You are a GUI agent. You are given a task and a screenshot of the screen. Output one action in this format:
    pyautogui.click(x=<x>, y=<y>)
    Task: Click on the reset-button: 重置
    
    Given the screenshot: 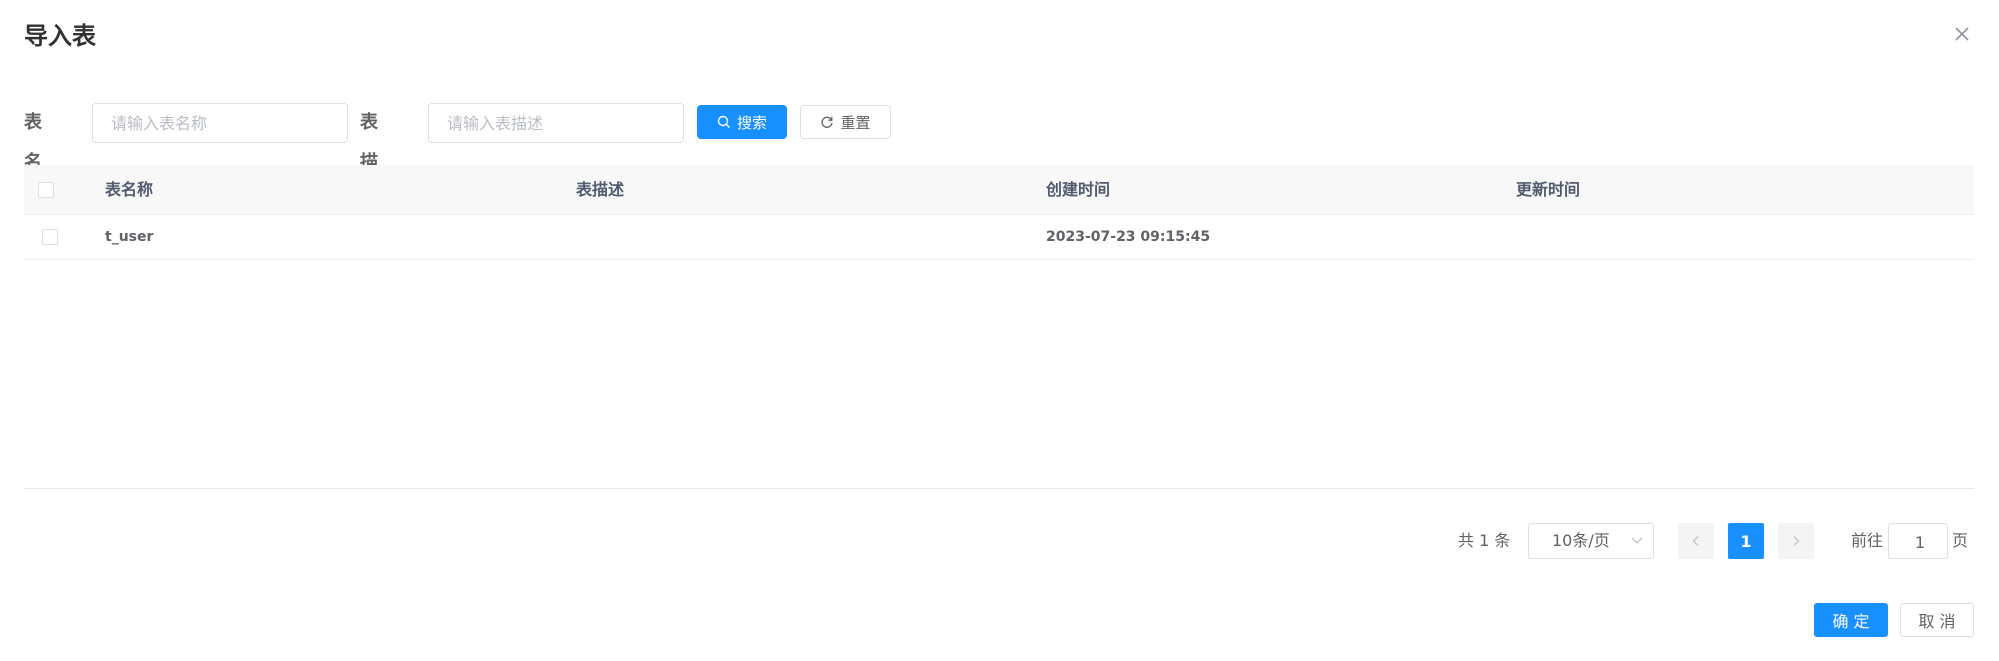 What is the action you would take?
    pyautogui.click(x=845, y=122)
    